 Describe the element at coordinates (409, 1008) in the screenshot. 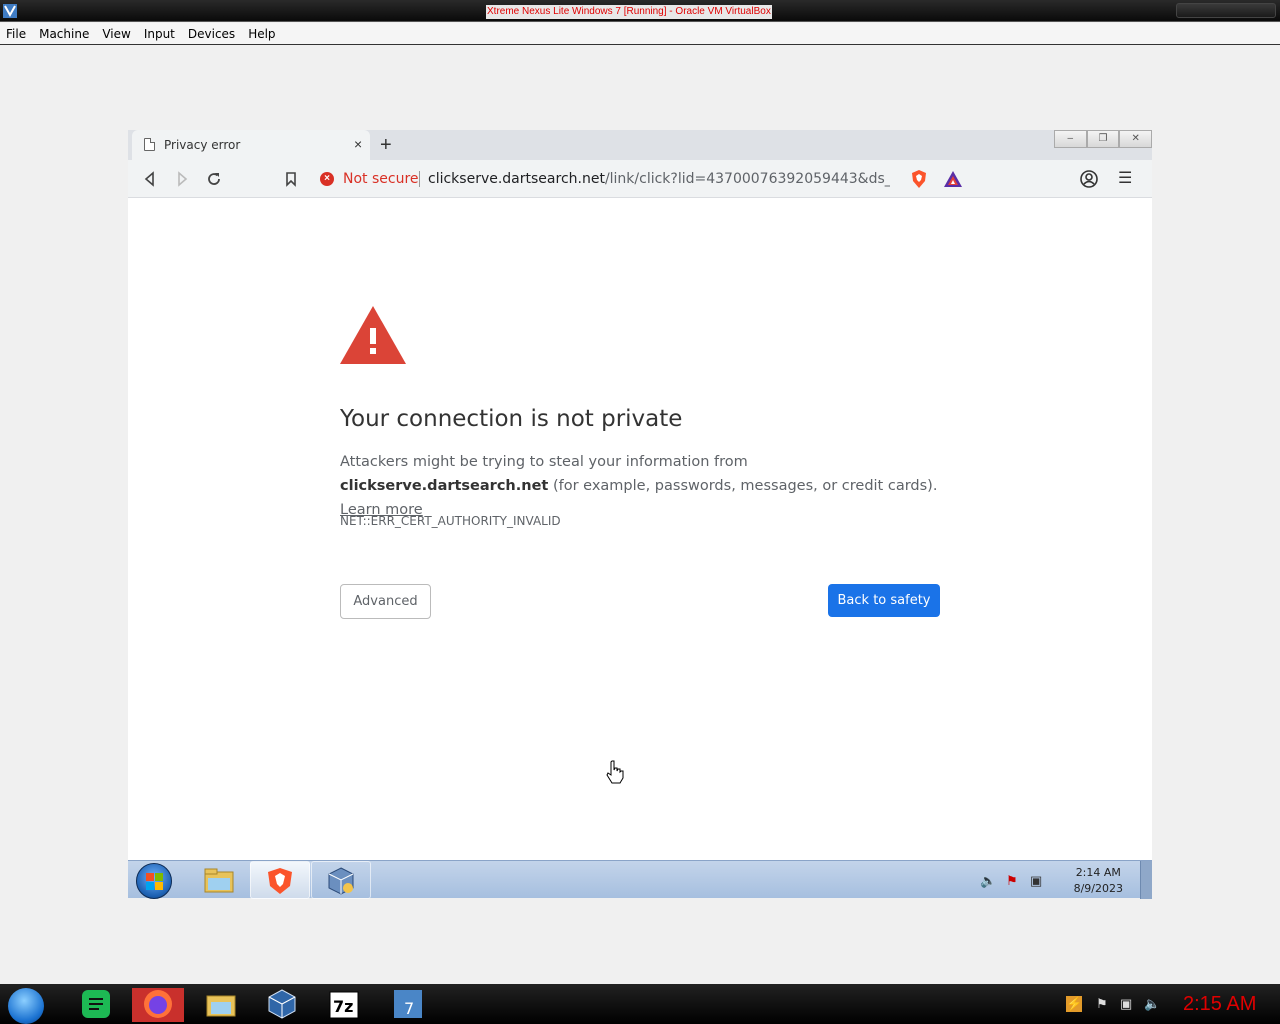

I see `svg-text: 7` at that location.